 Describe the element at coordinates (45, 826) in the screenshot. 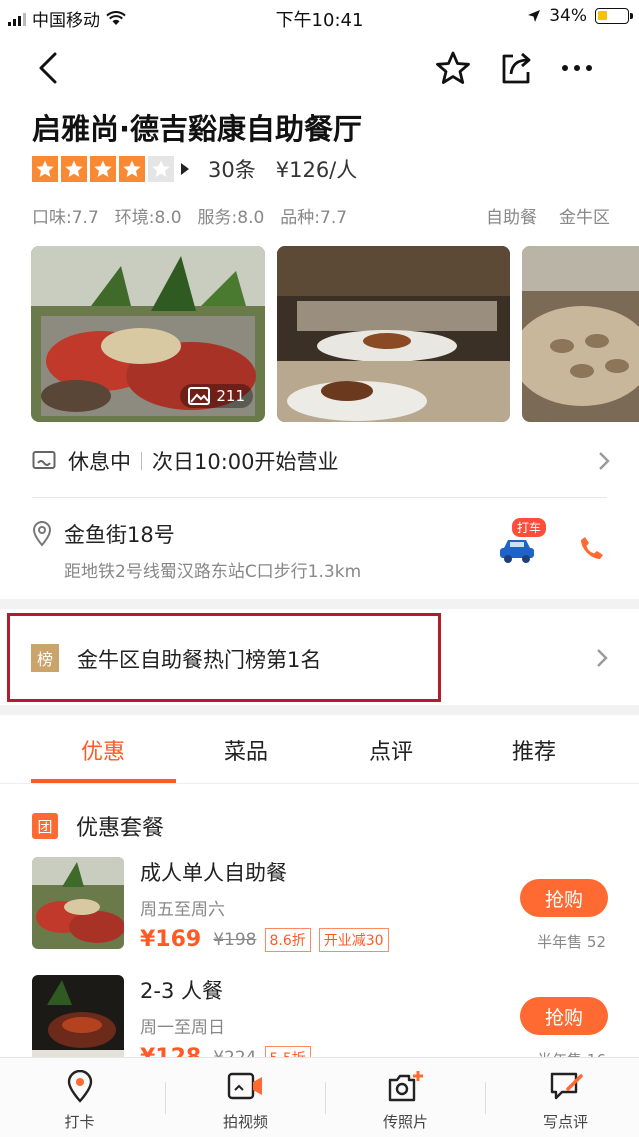

I see `group-buy-icon: 团` at that location.